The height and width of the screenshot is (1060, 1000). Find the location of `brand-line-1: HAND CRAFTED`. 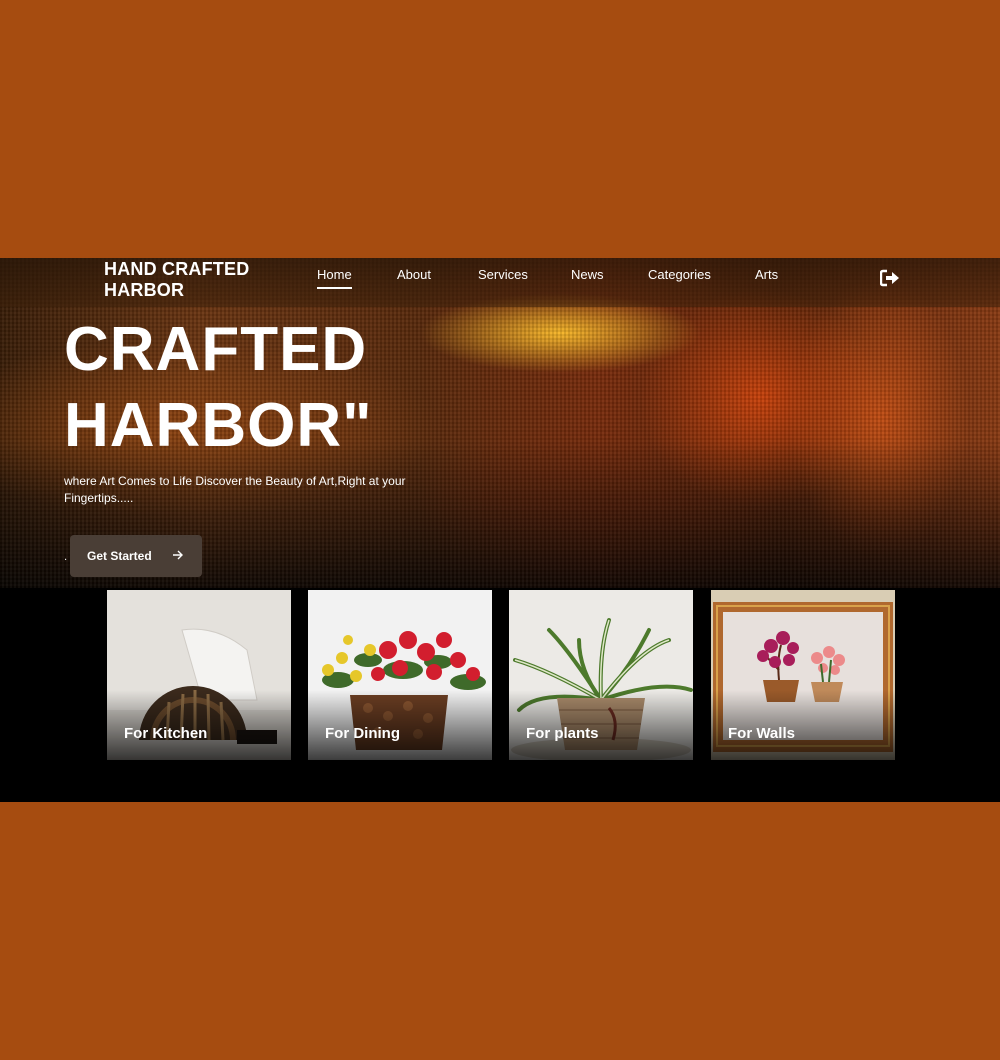

brand-line-1: HAND CRAFTED is located at coordinates (177, 269).